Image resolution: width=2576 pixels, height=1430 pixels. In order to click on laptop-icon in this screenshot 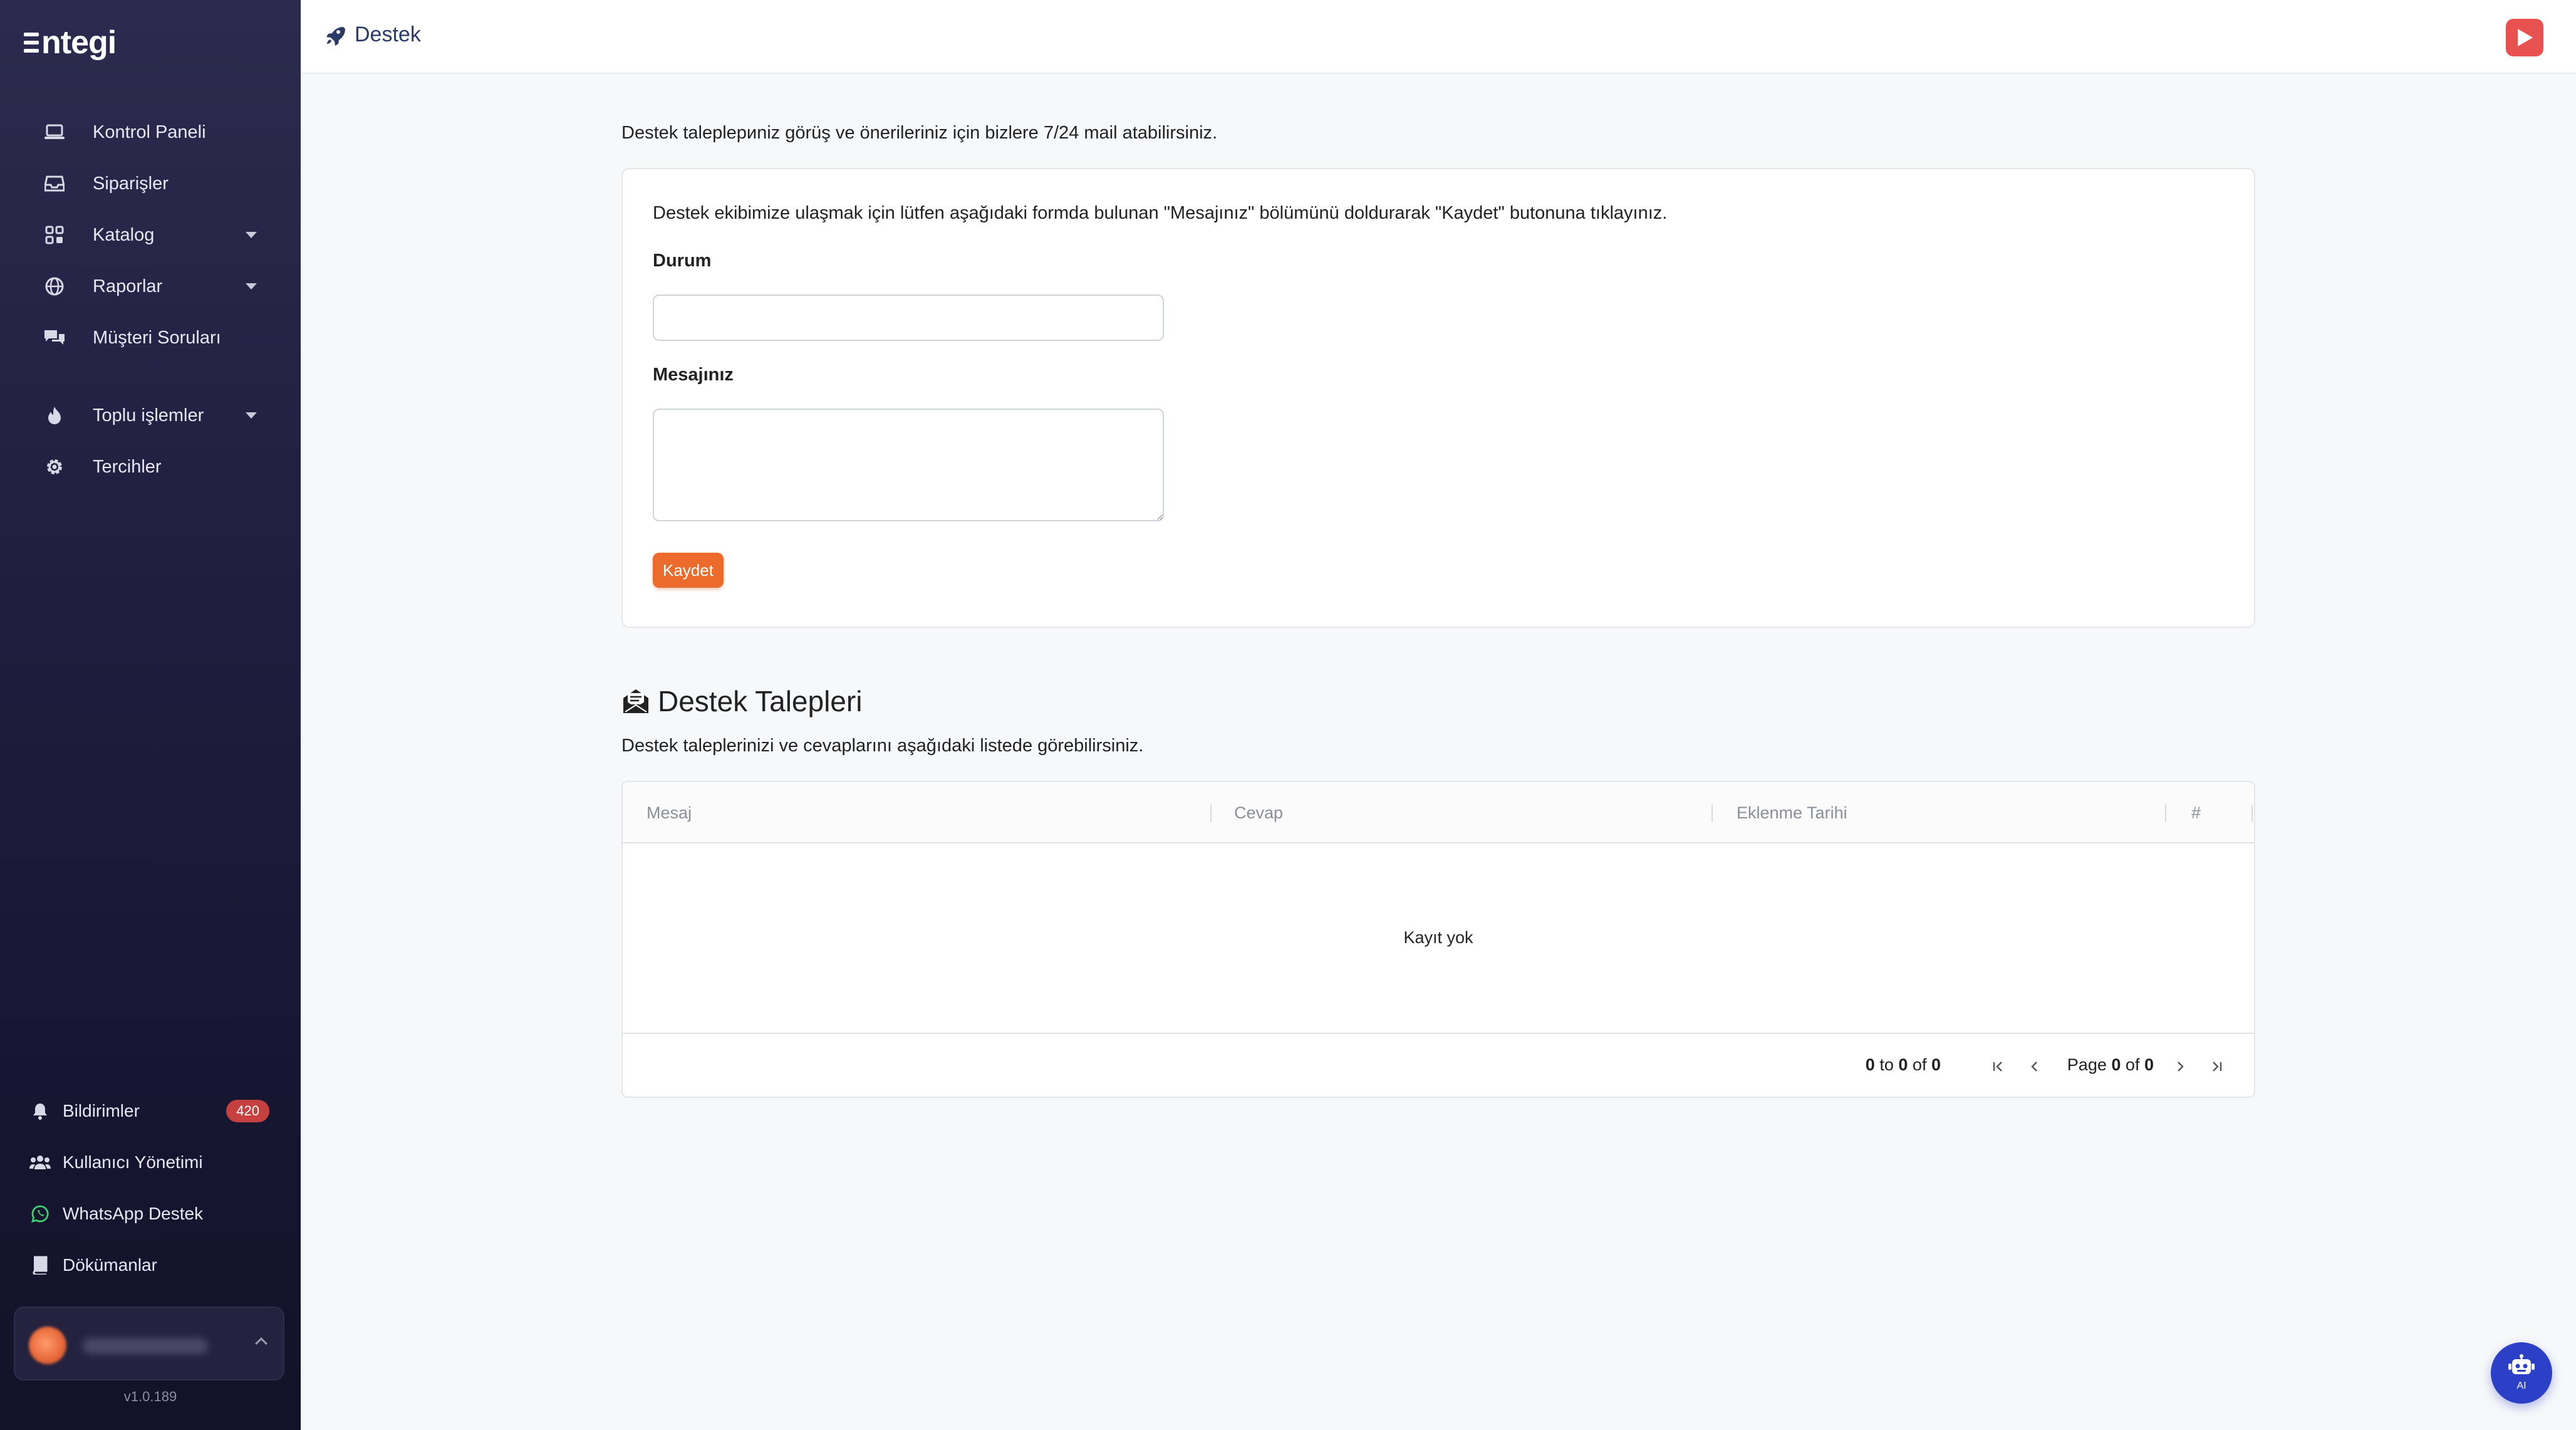, I will do `click(54, 132)`.